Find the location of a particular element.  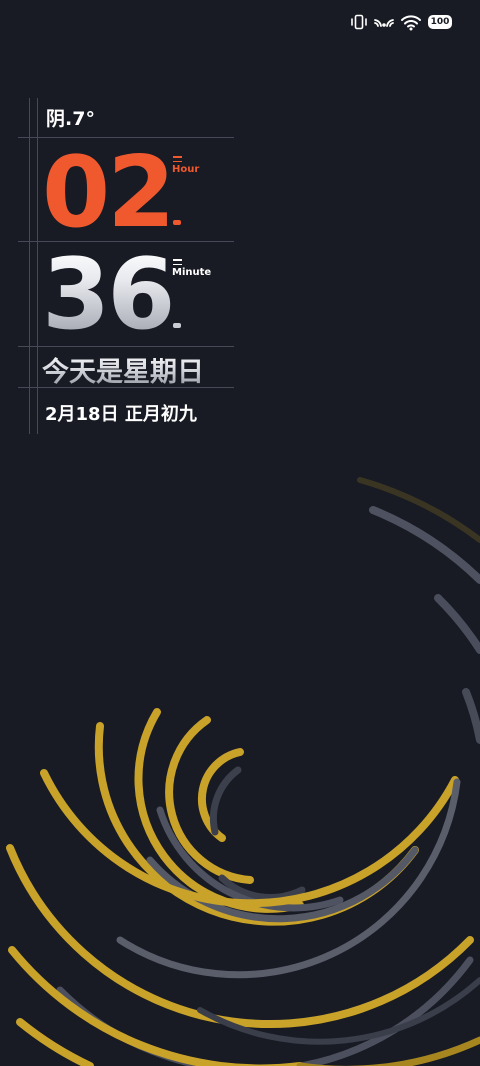

clock-hour: 02 is located at coordinates (108, 193).